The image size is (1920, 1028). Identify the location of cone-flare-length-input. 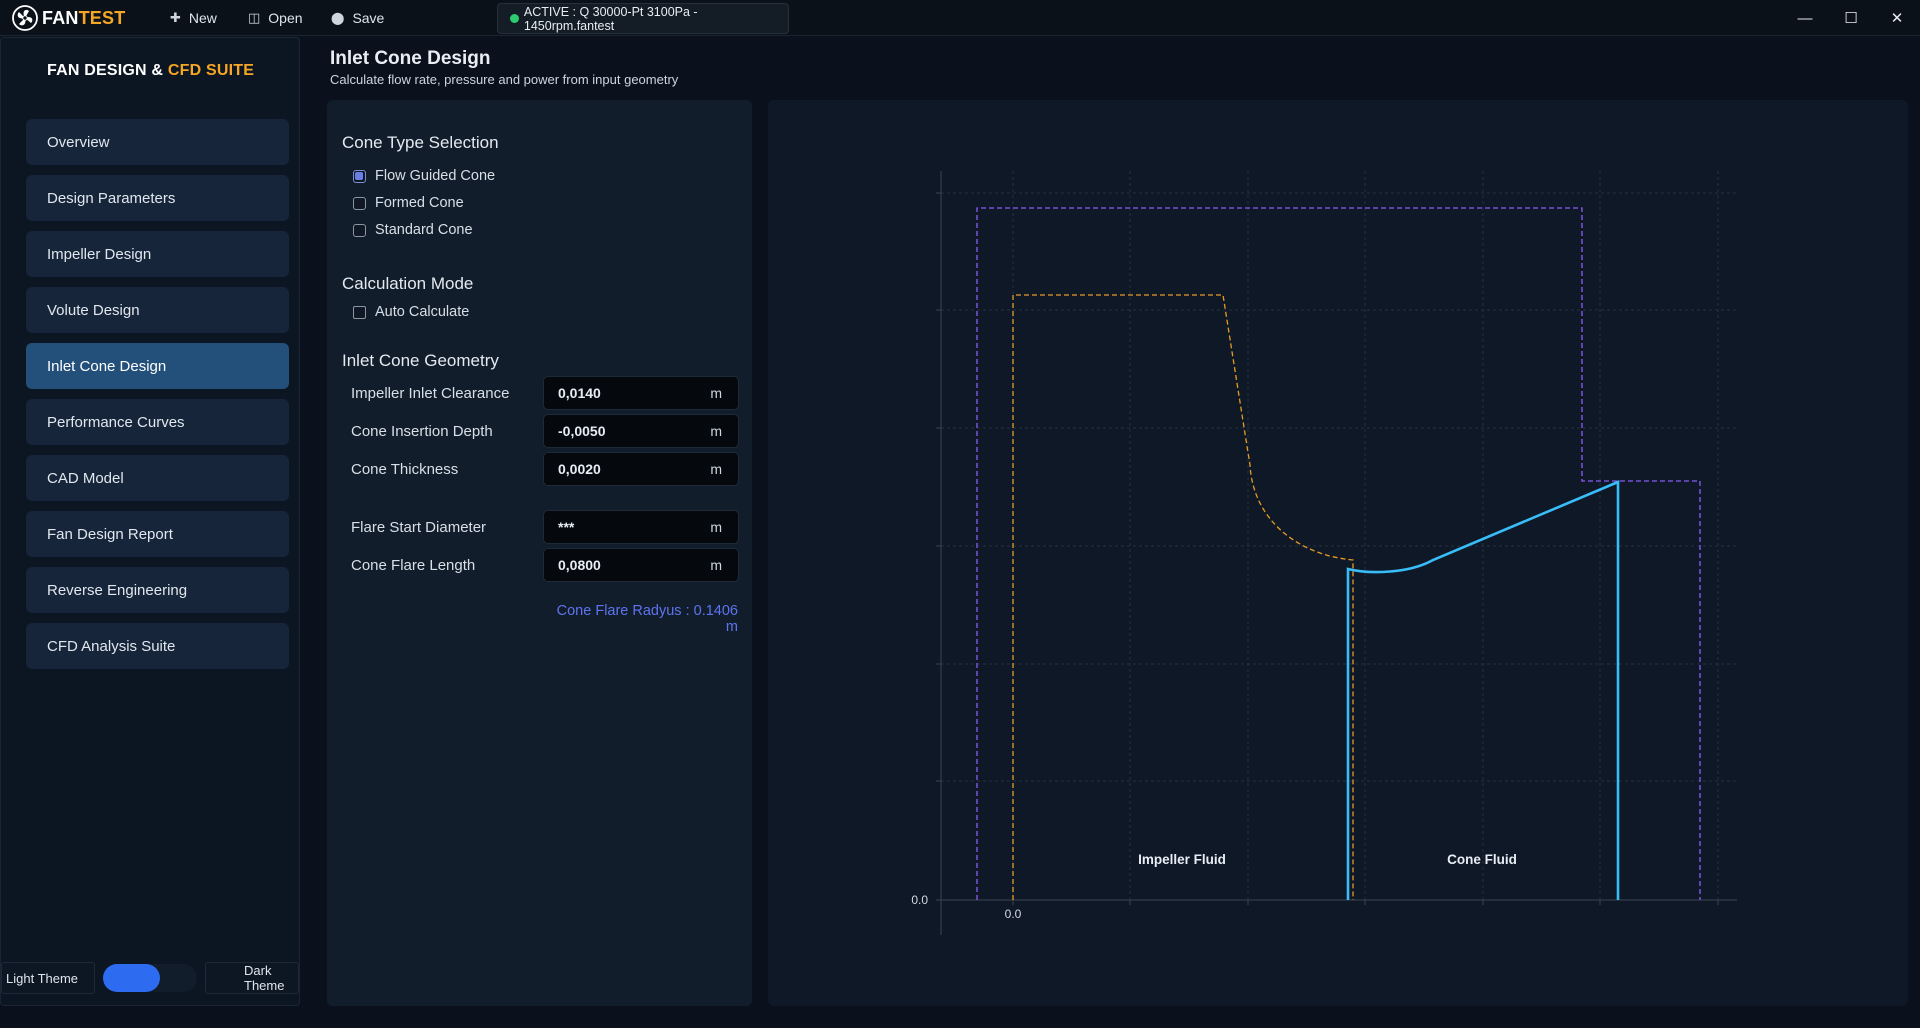
(628, 565).